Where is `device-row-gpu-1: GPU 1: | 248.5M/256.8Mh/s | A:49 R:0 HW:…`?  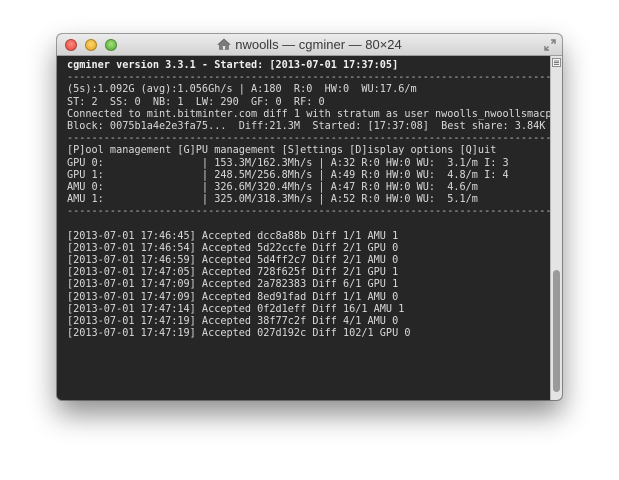 device-row-gpu-1: GPU 1: | 248.5M/256.8Mh/s | A:49 R:0 HW:… is located at coordinates (288, 175).